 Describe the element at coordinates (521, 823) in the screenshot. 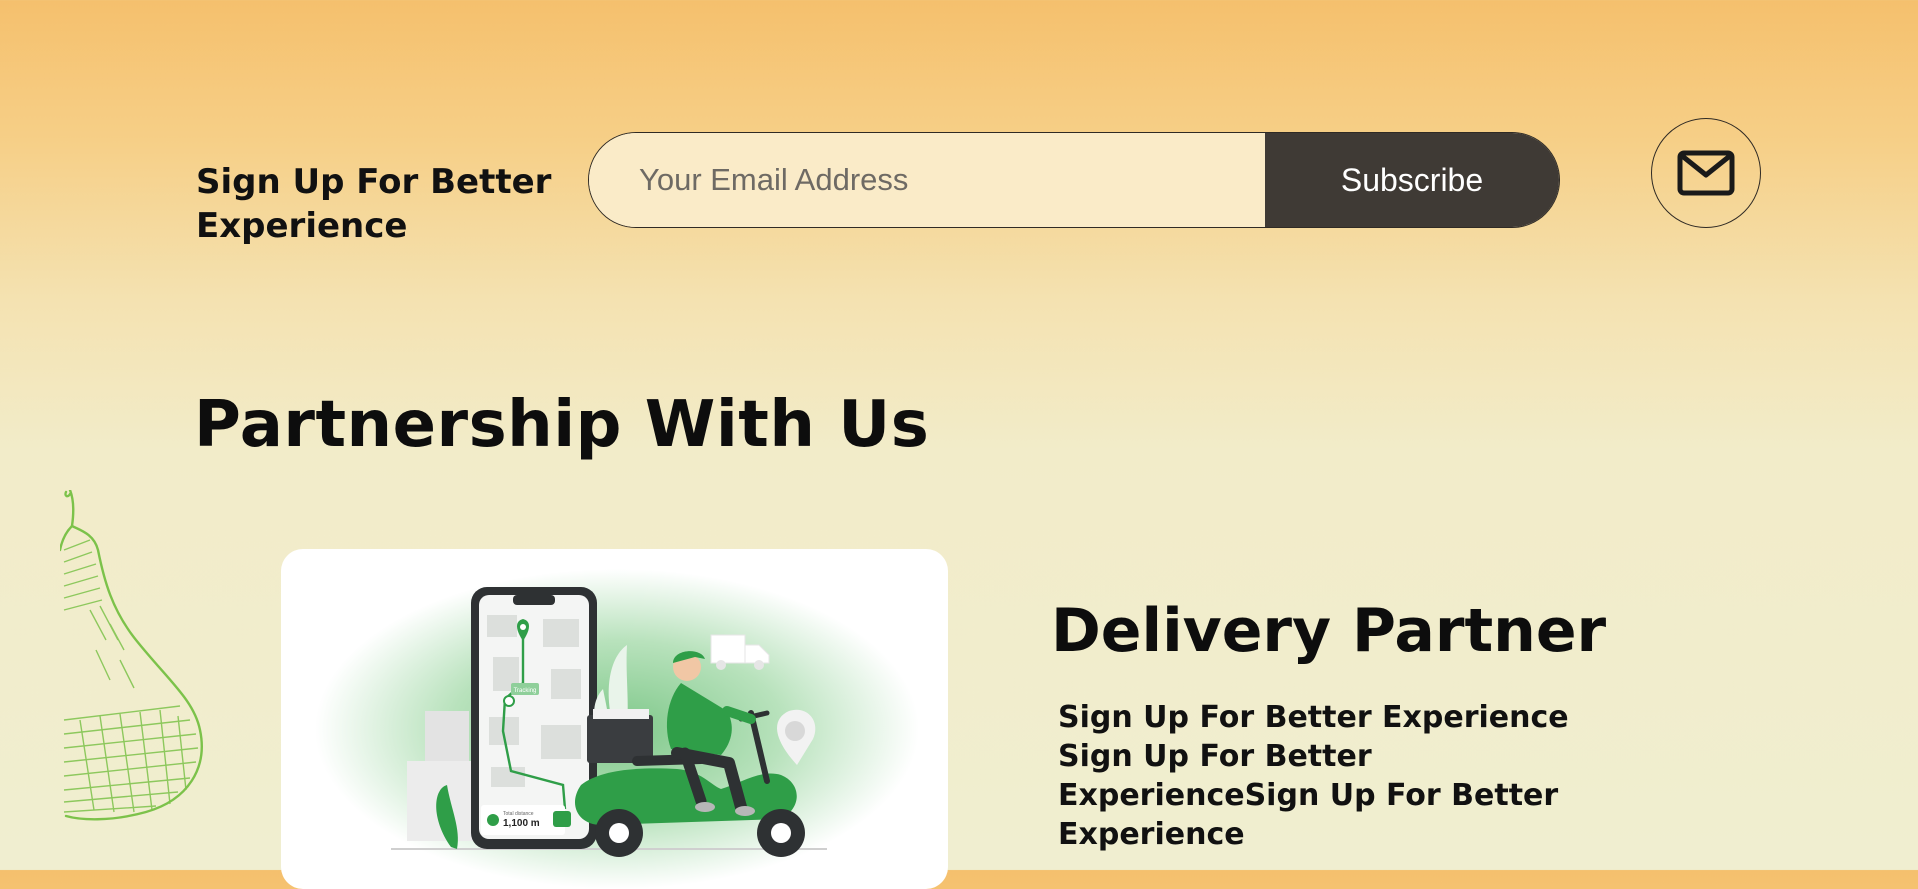

I see `svg-text: 1,100 m` at that location.